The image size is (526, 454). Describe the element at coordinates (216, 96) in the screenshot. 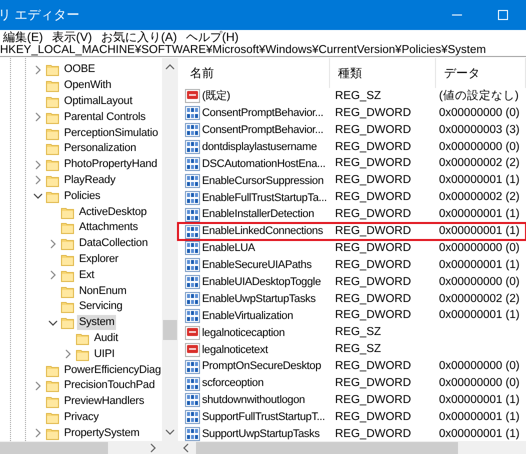

I see `value-name: (既定)` at that location.